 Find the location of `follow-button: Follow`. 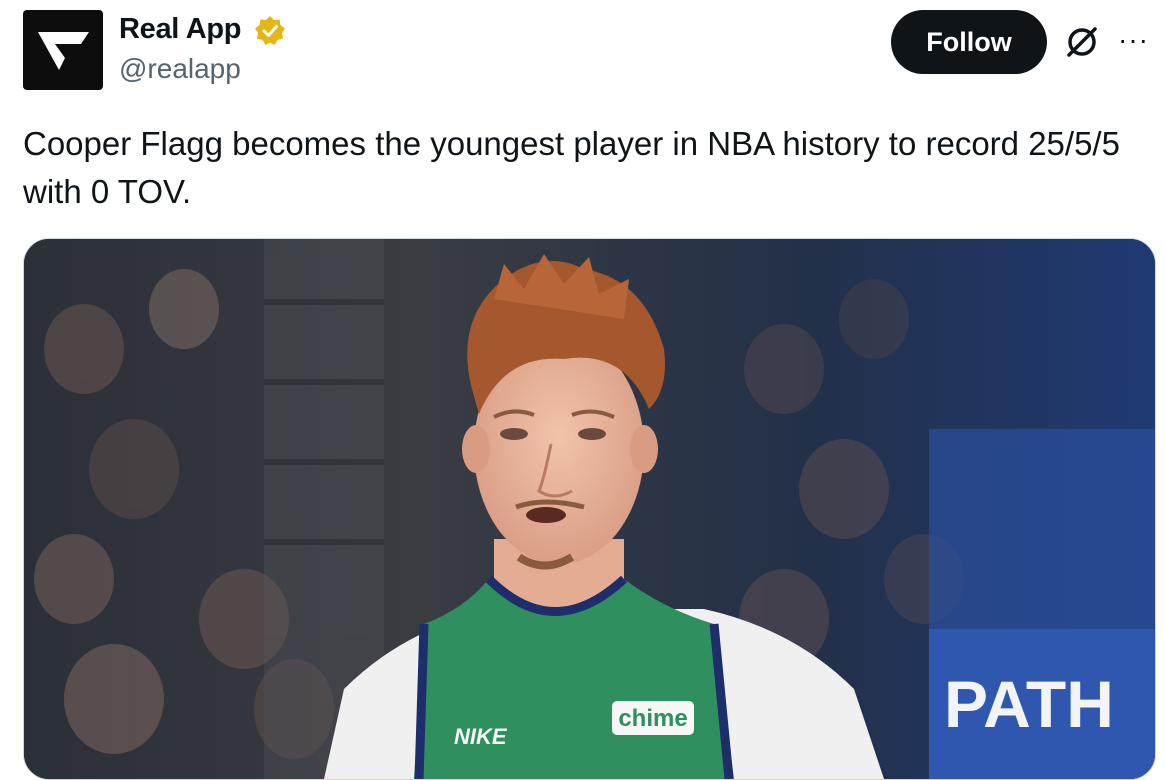

follow-button: Follow is located at coordinates (969, 42).